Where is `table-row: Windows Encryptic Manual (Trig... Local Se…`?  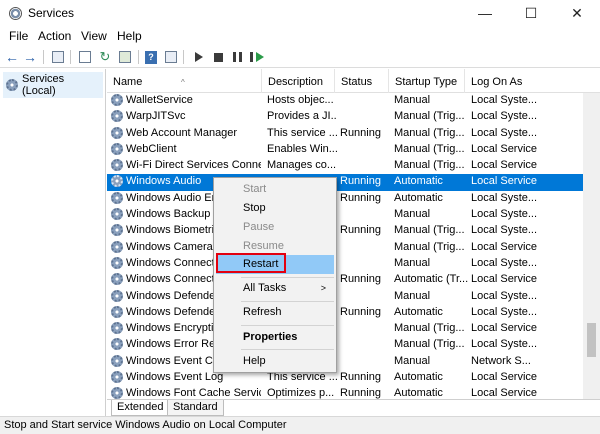 table-row: Windows Encryptic Manual (Trig... Local Se… is located at coordinates (345, 329).